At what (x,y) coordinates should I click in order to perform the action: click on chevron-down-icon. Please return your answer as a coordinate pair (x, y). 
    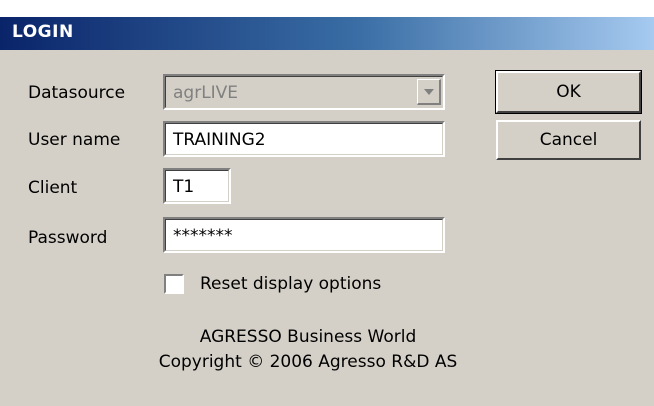
    Looking at the image, I should click on (429, 92).